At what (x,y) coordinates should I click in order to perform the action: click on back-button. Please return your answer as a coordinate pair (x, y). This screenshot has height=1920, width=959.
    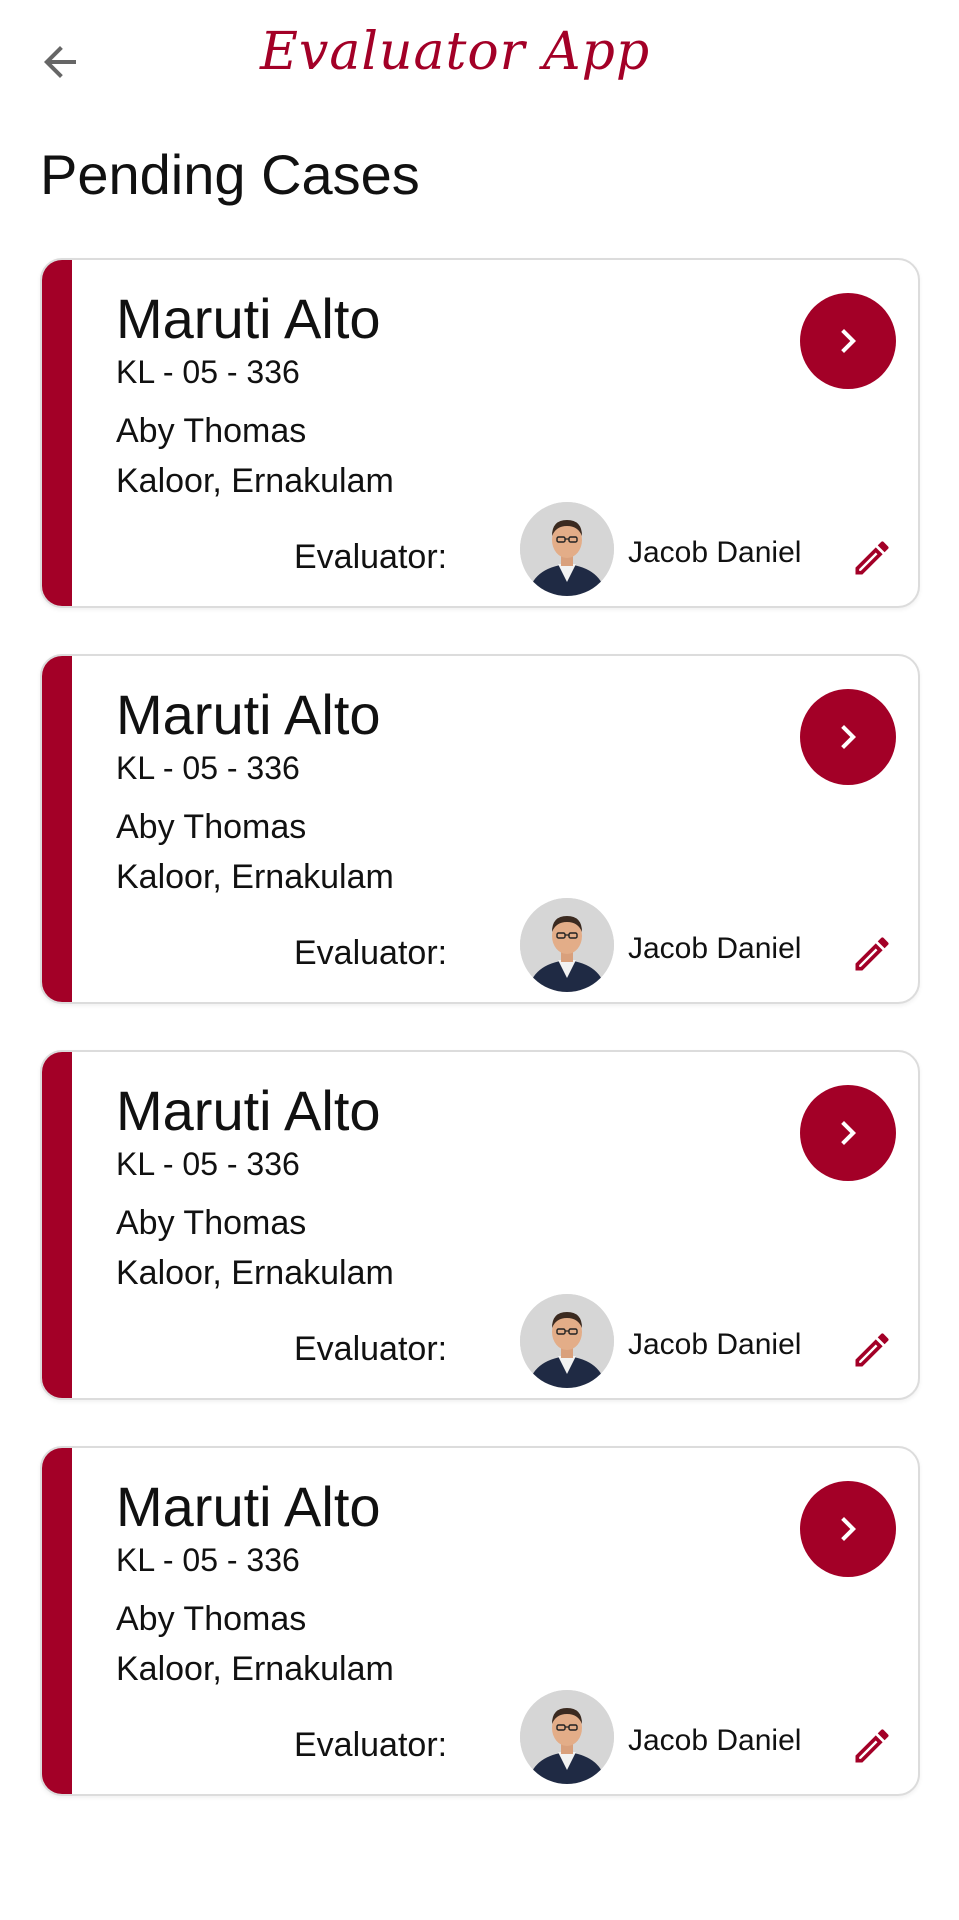
    Looking at the image, I should click on (60, 62).